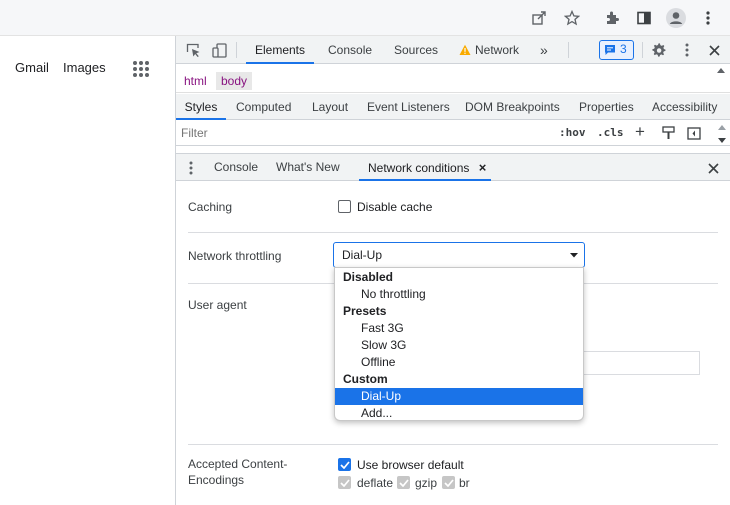  I want to click on use-browser-default-checkbox, so click(344, 464).